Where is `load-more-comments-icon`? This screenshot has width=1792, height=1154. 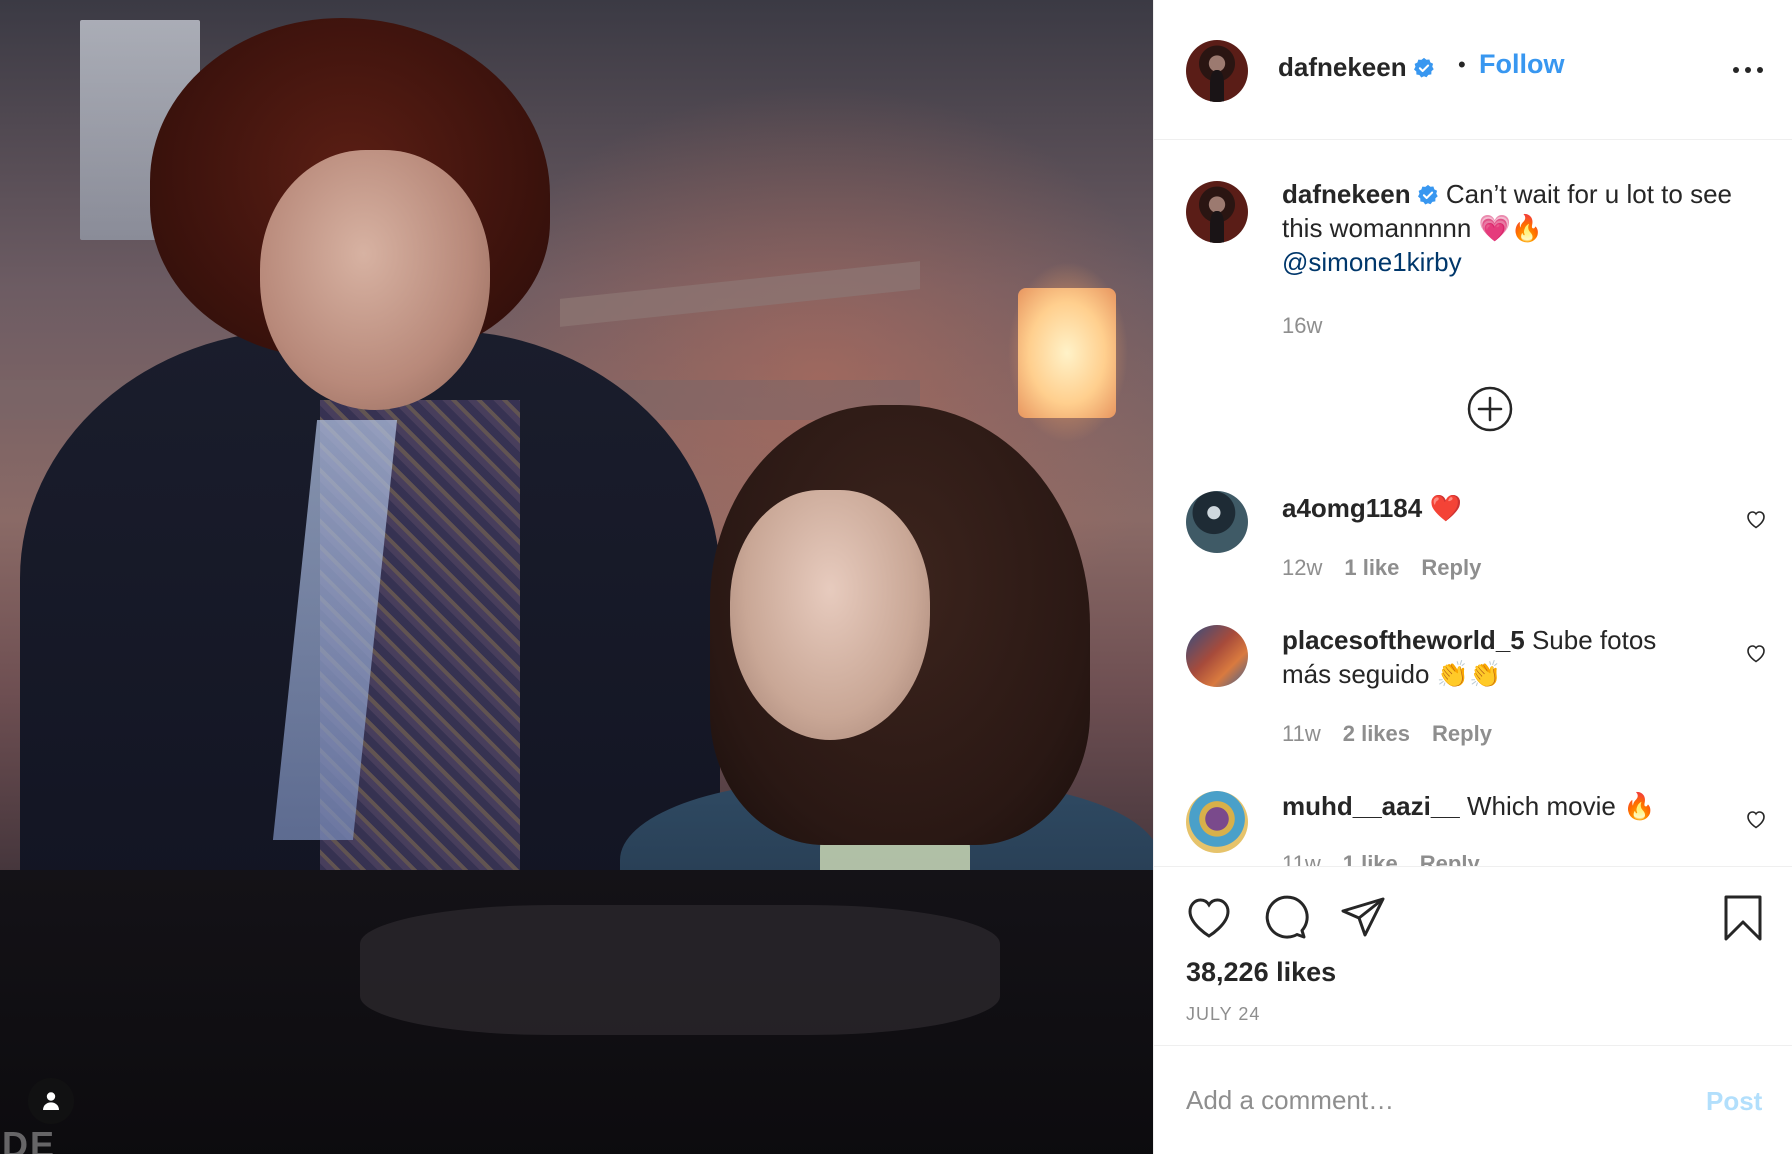
load-more-comments-icon is located at coordinates (1490, 409).